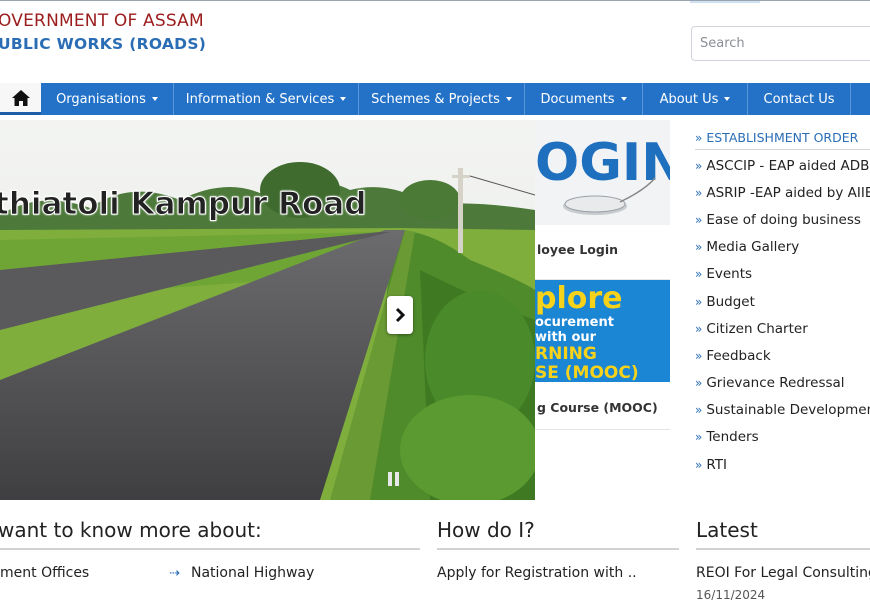  I want to click on home-icon, so click(20, 97).